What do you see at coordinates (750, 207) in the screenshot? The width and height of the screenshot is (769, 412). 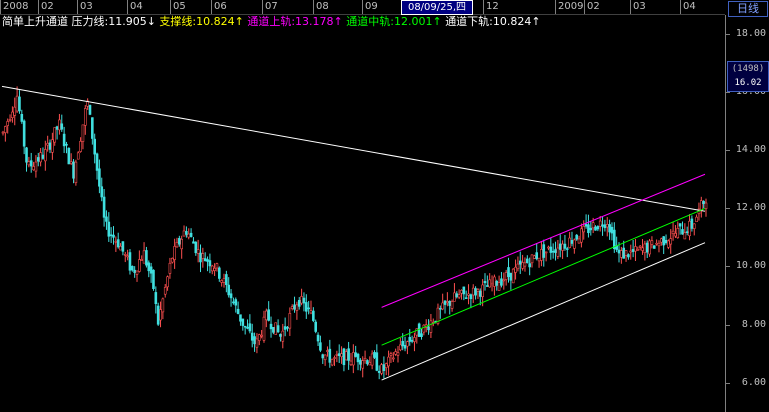 I see `price-tick-label: 12.00` at bounding box center [750, 207].